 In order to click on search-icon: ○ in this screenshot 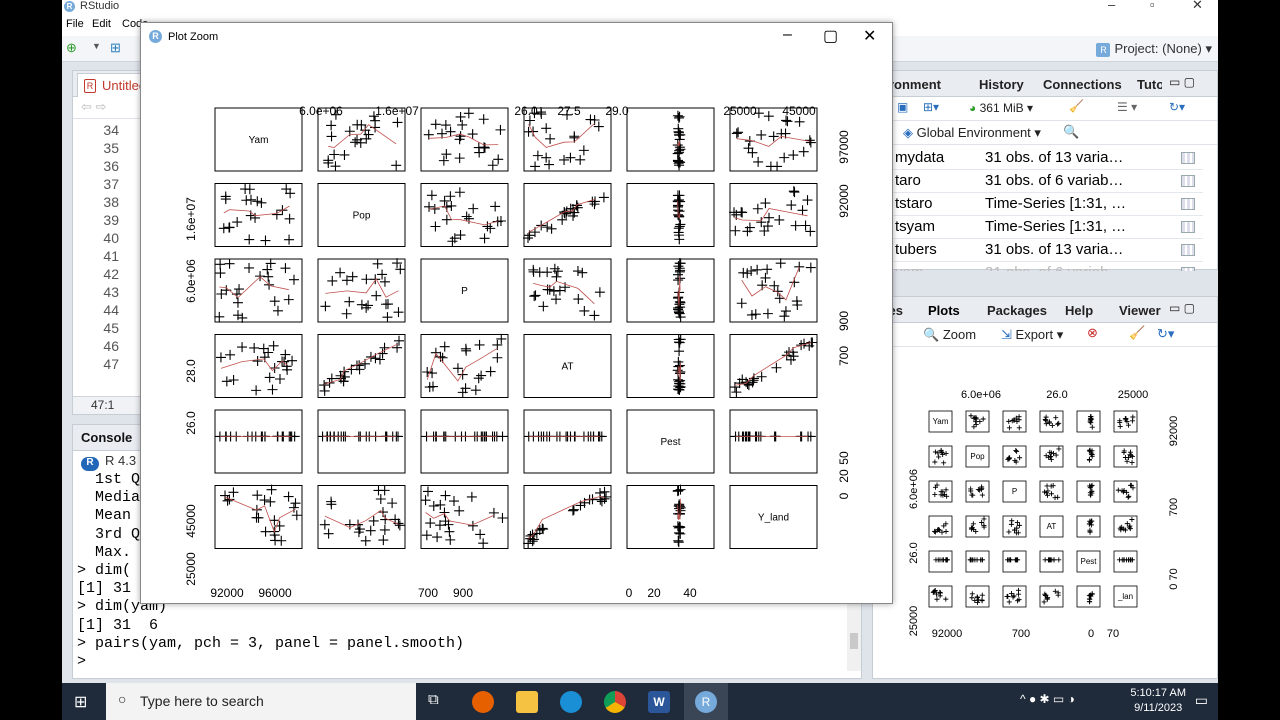, I will do `click(122, 699)`.